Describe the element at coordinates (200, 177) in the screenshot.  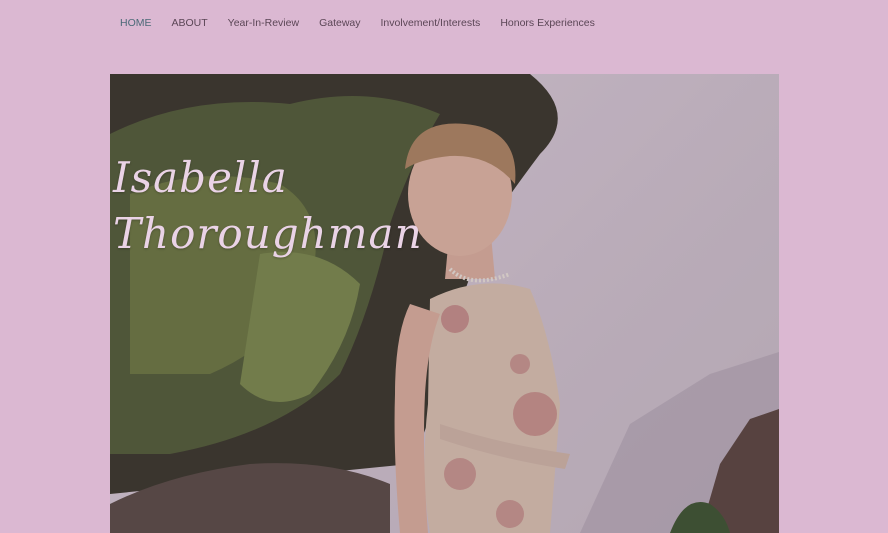
I see `hero-title-first-name: Isabella` at that location.